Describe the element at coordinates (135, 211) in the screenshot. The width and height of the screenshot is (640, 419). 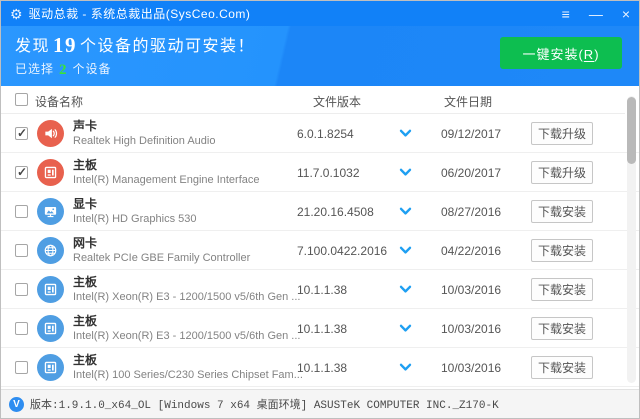
I see `device-name-block: 显卡 Intel(R) HD Graphics 530` at that location.